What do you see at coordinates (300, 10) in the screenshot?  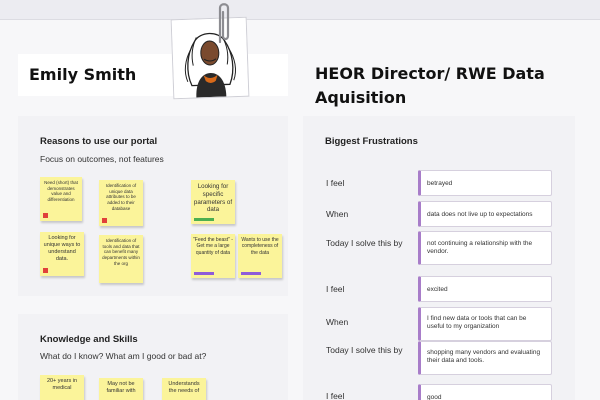 I see `top-bar` at bounding box center [300, 10].